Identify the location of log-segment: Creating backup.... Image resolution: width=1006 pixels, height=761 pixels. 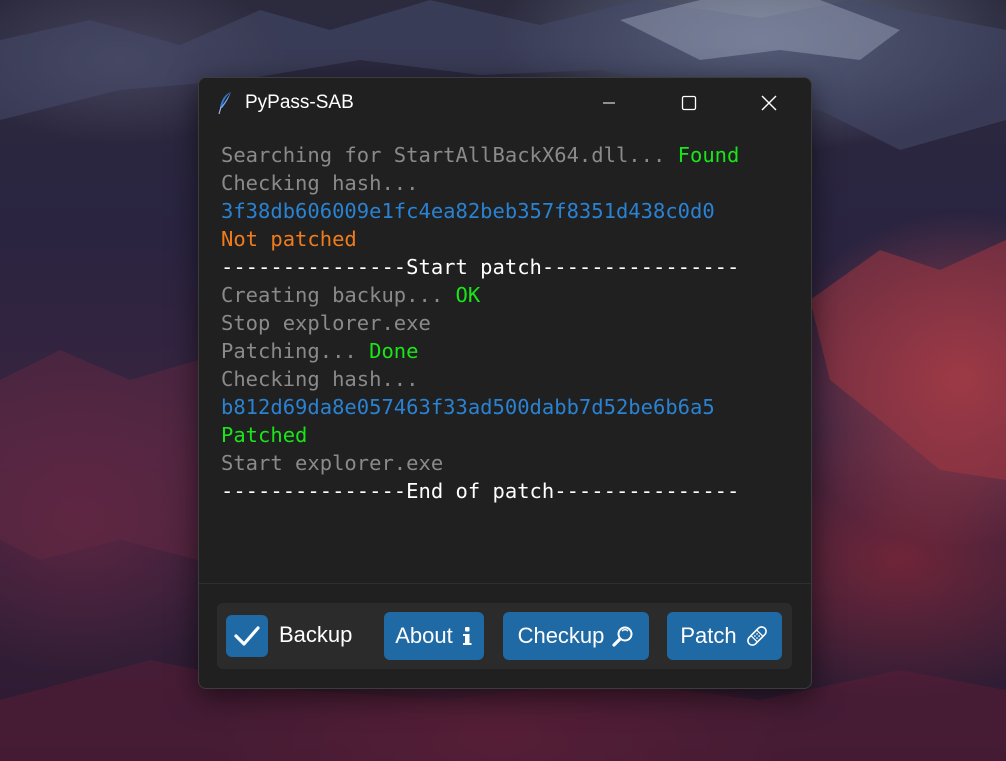
(338, 295).